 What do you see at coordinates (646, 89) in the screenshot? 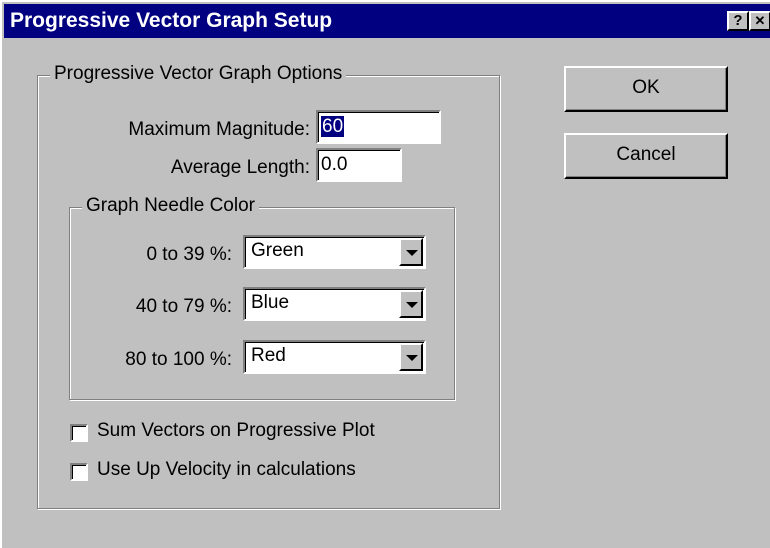
I see `ok-button: OK` at bounding box center [646, 89].